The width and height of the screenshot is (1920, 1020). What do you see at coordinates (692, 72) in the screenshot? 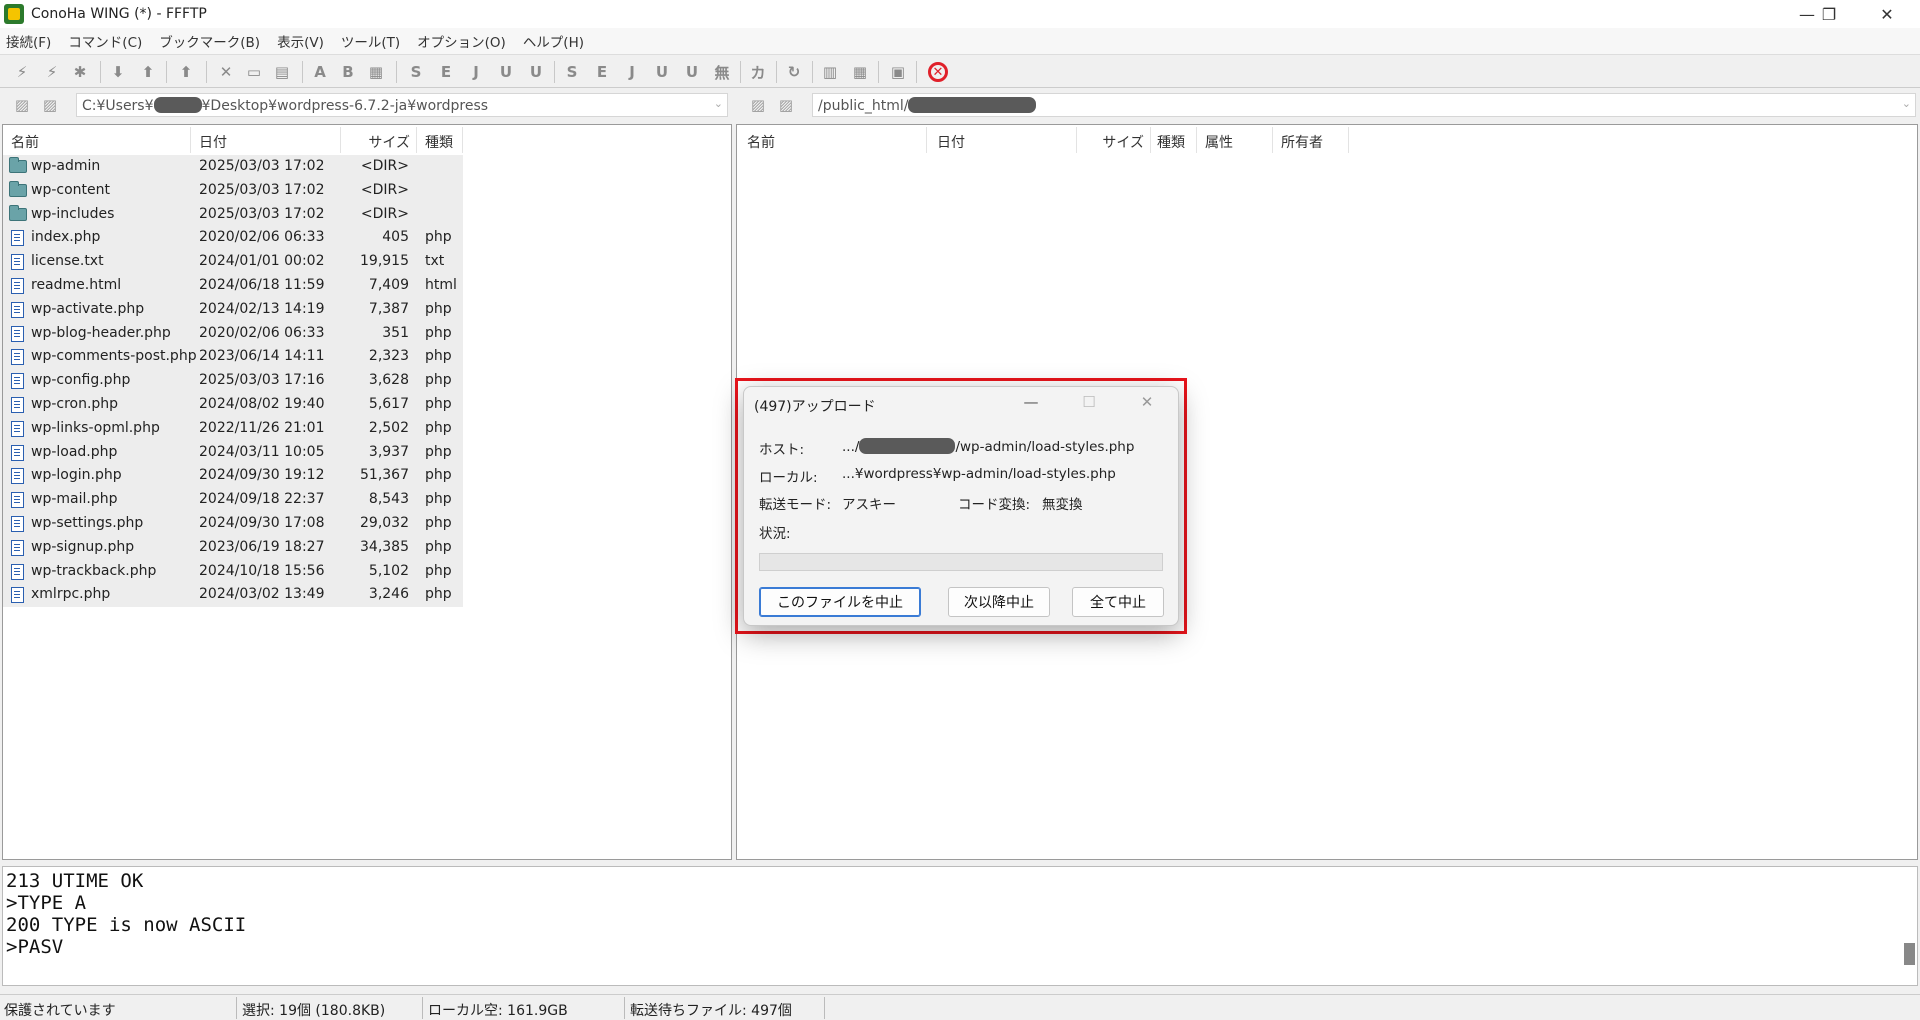
I see `remote-utf8bom-icon: U` at bounding box center [692, 72].